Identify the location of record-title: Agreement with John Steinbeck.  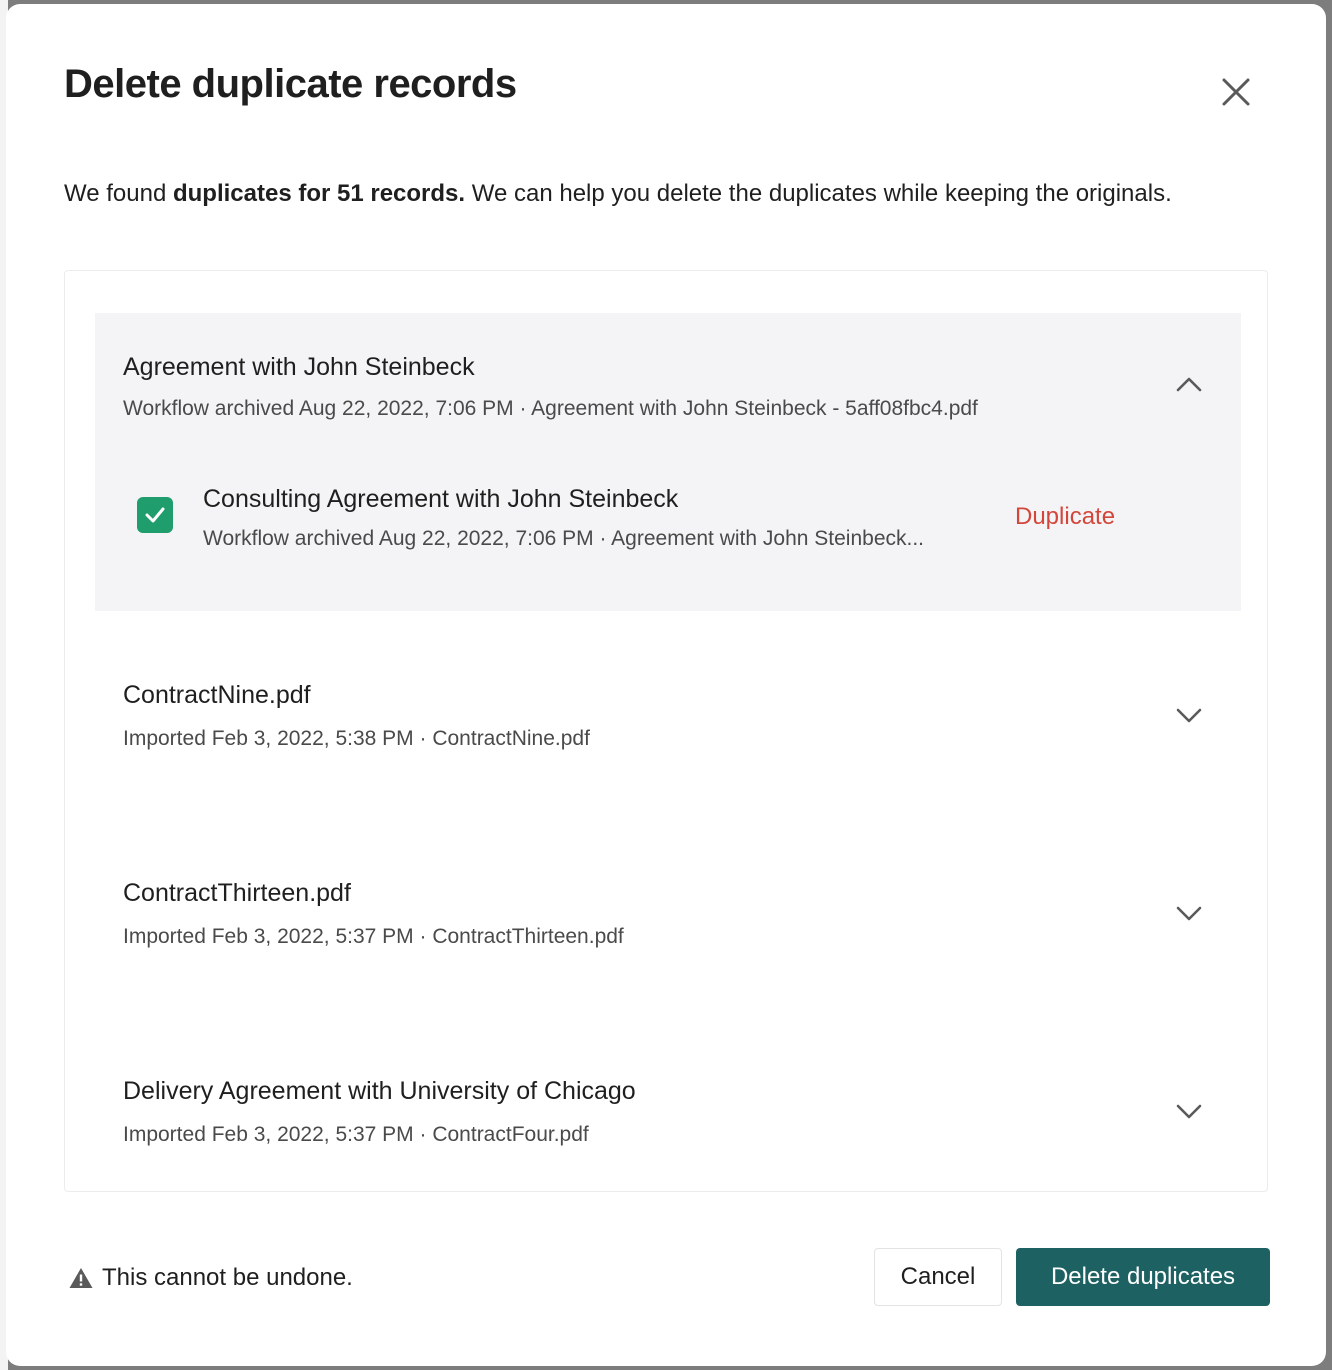
(299, 367).